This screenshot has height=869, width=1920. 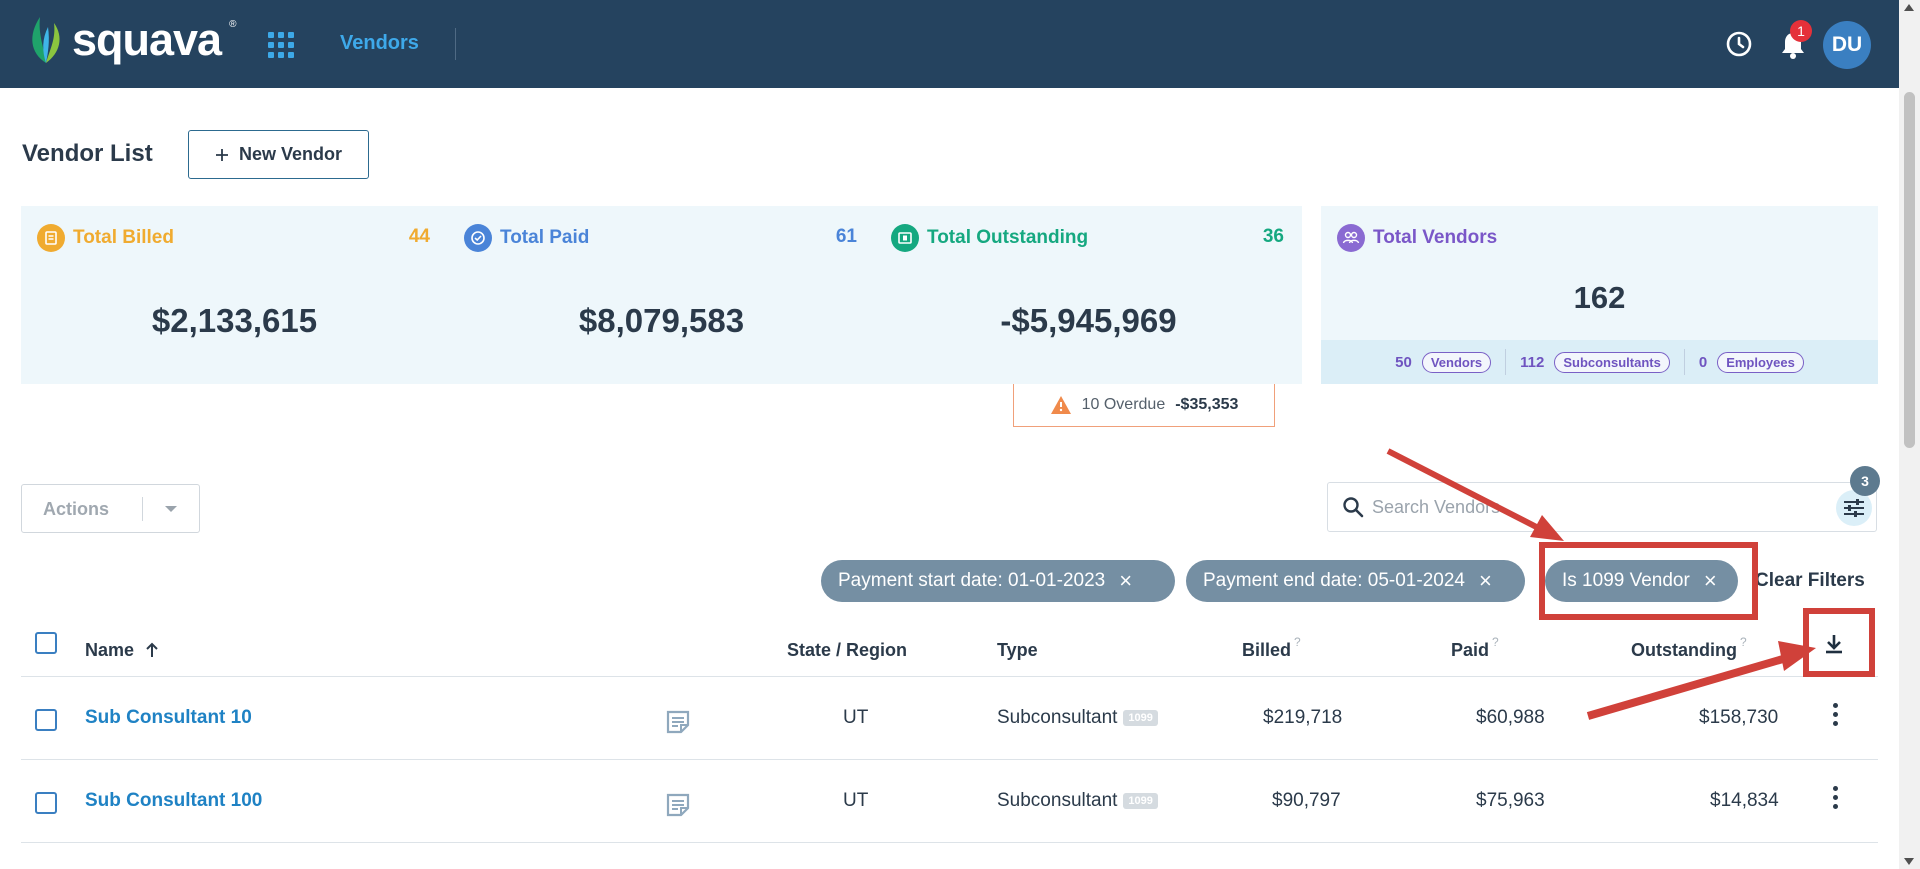 What do you see at coordinates (110, 650) in the screenshot?
I see `column-name-label: Name` at bounding box center [110, 650].